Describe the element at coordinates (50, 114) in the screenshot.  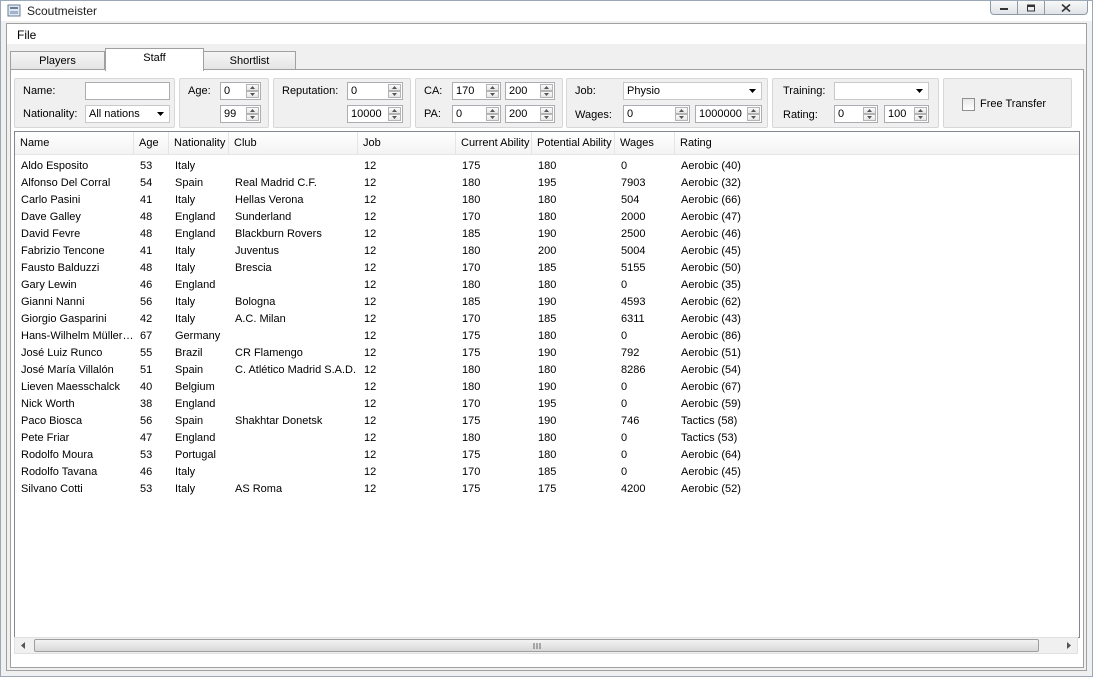
I see `nationality-label: Nationality:` at that location.